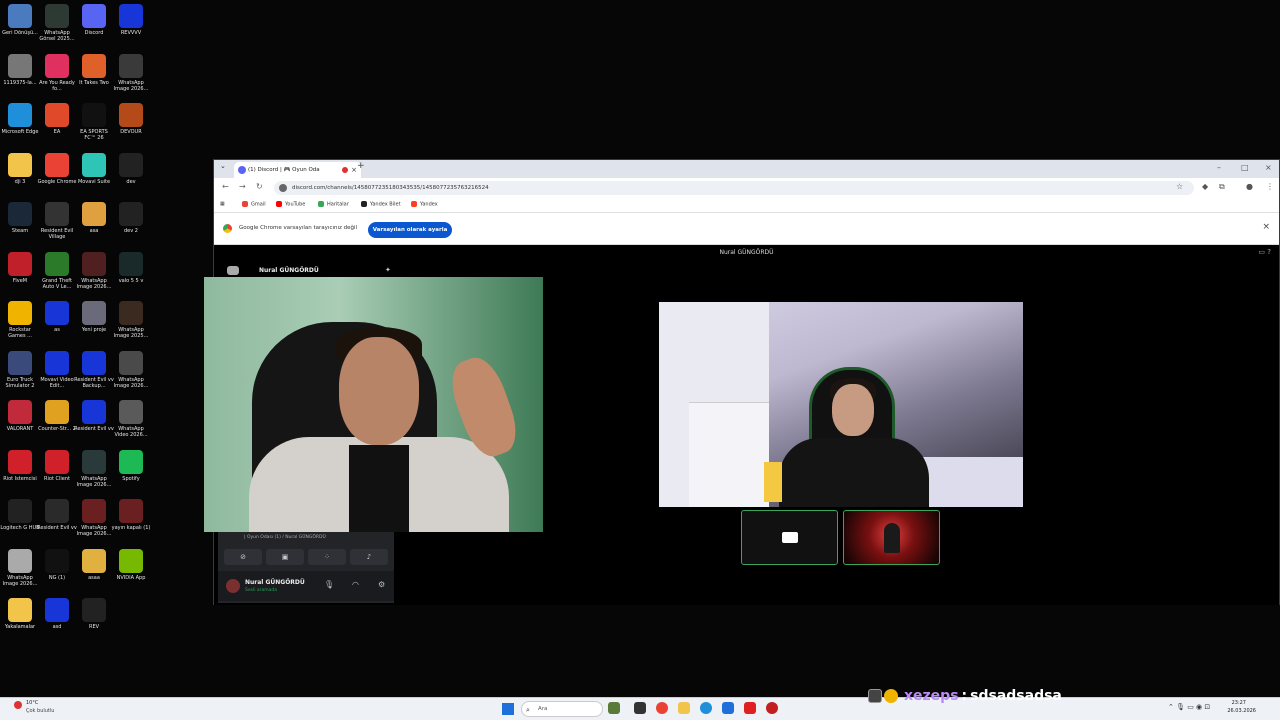 This screenshot has width=1280, height=720. I want to click on tab-list-chevron-icon: ⌄, so click(223, 166).